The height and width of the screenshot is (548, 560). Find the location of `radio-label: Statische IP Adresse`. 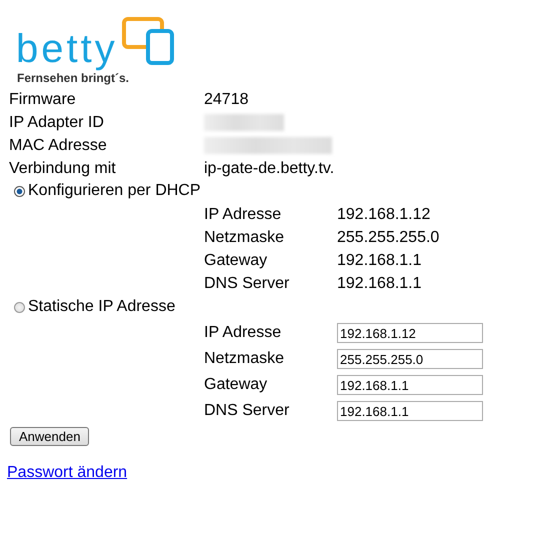

radio-label: Statische IP Adresse is located at coordinates (102, 307).